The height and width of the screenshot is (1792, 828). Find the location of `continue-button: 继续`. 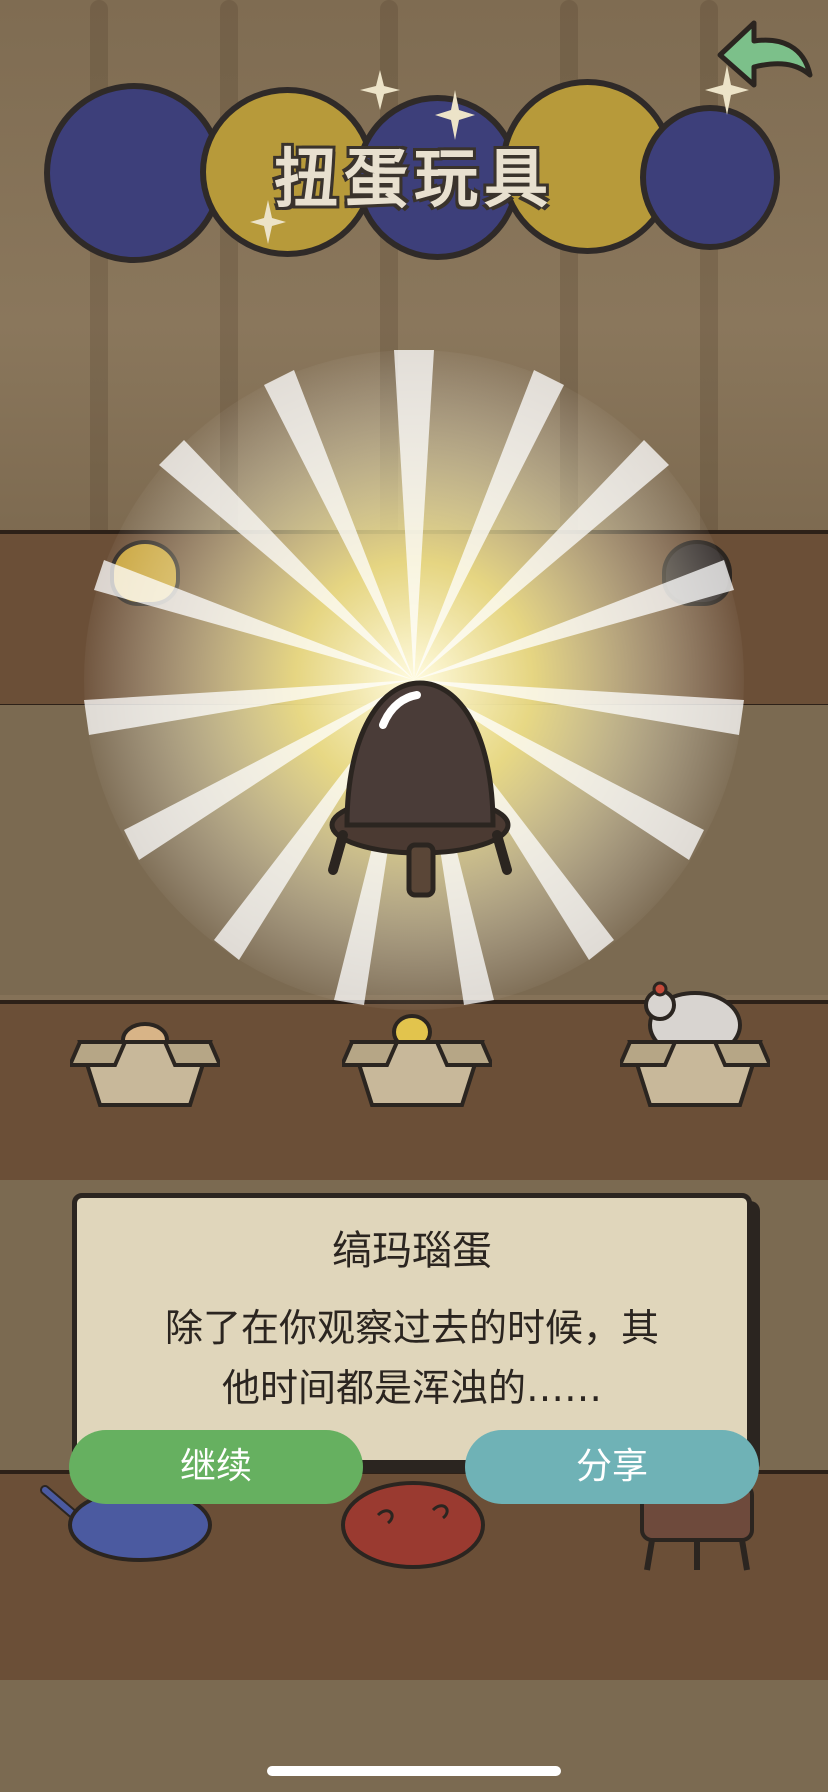

continue-button: 继续 is located at coordinates (216, 1467).